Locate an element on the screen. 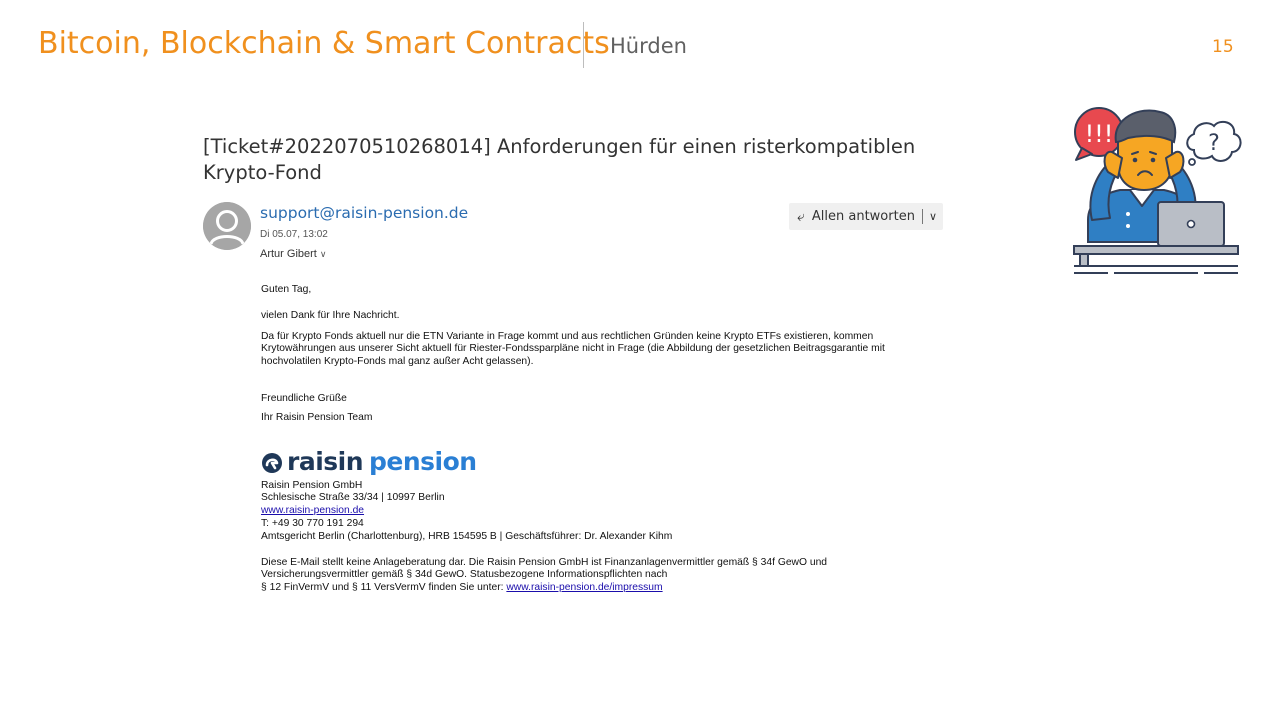  email-date: Di 05.07, 13:02 is located at coordinates (294, 234).